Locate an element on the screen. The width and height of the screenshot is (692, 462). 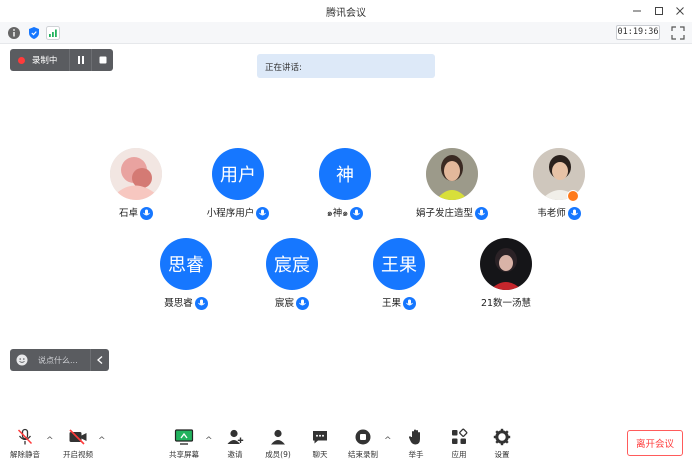
info-icon is located at coordinates (14, 33).